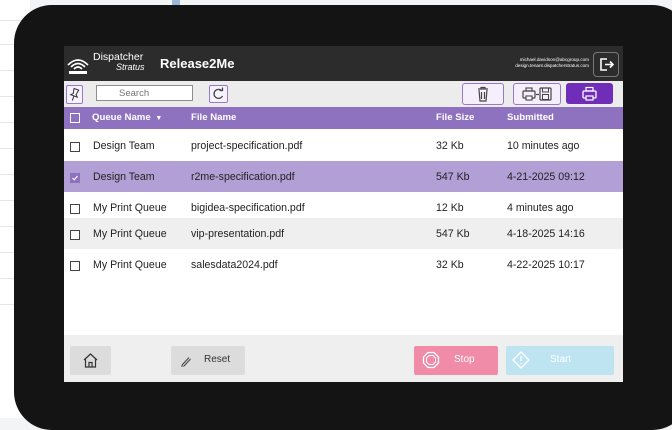 Image resolution: width=672 pixels, height=430 pixels. What do you see at coordinates (546, 234) in the screenshot?
I see `submitted-time: 4-18-2025 14:16` at bounding box center [546, 234].